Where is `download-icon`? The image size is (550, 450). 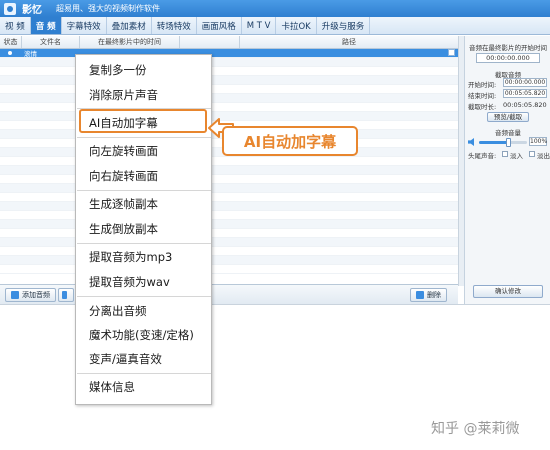 download-icon is located at coordinates (64, 295).